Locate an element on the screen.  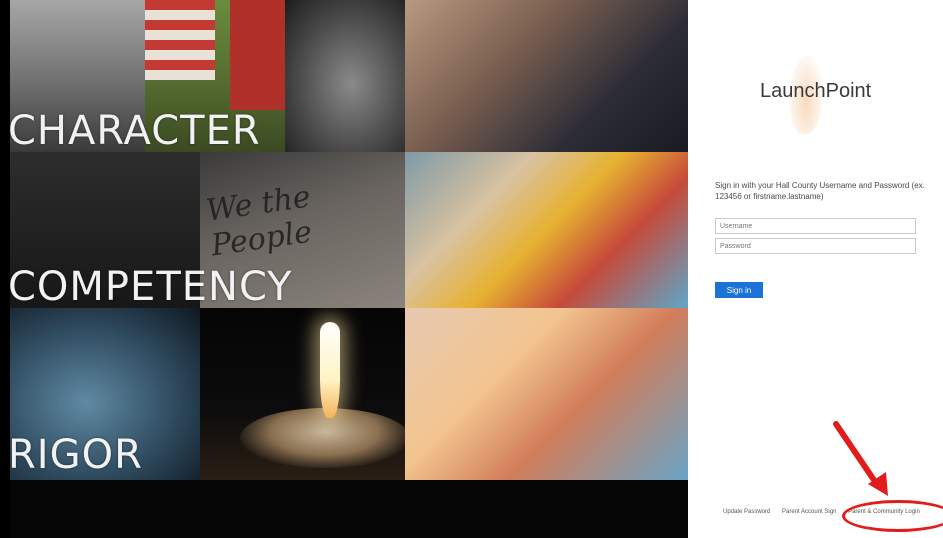
flag-image is located at coordinates (180, 40).